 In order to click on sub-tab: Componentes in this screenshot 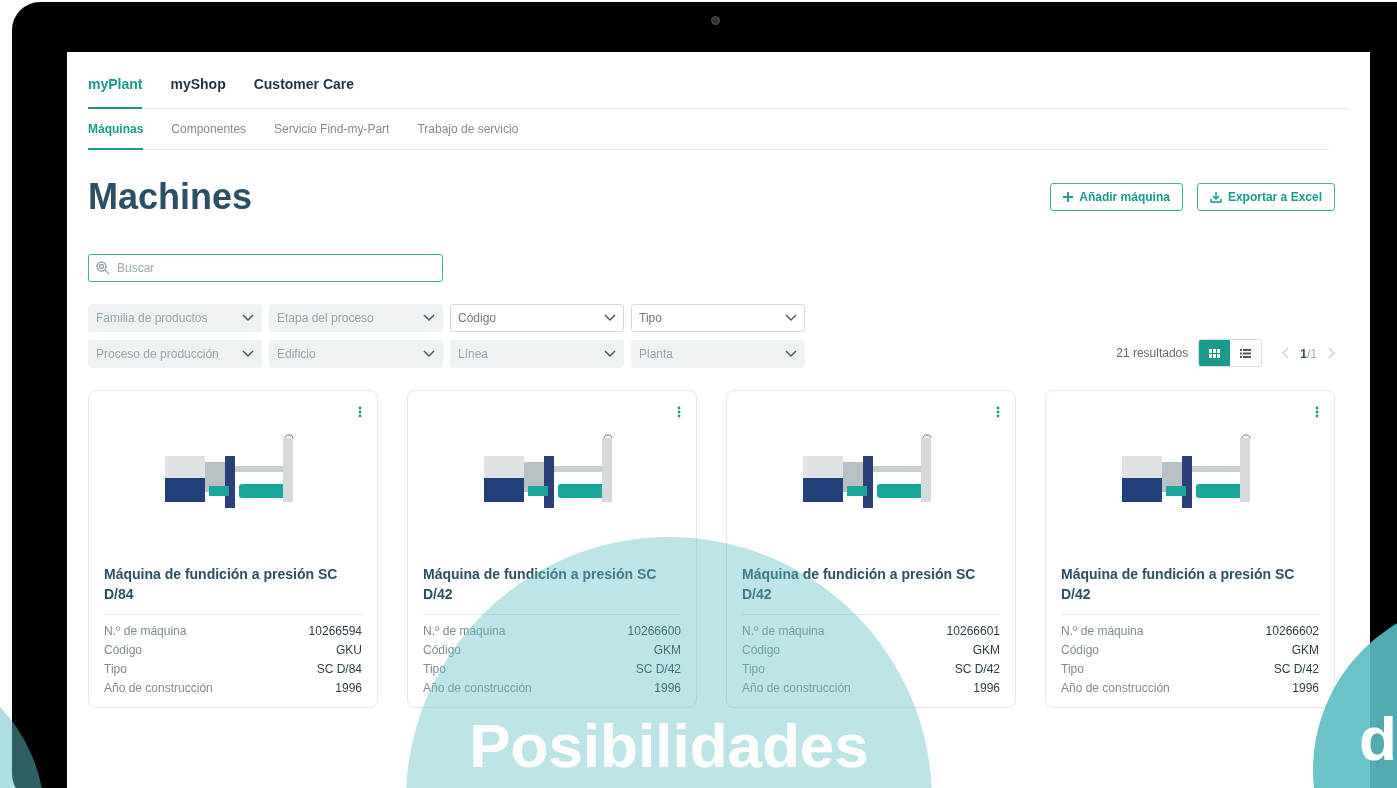, I will do `click(209, 130)`.